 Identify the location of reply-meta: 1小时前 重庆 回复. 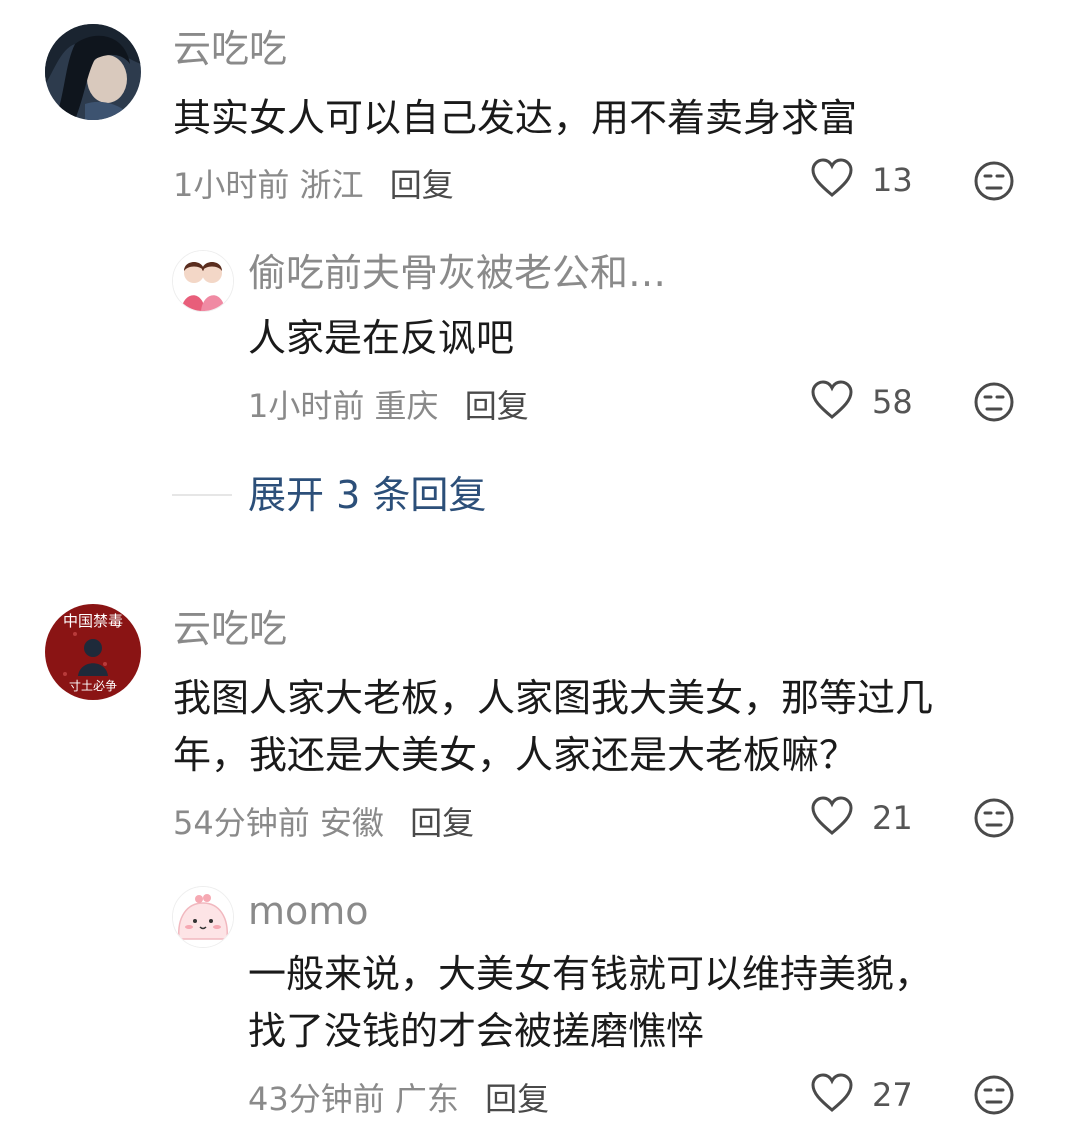
(388, 404).